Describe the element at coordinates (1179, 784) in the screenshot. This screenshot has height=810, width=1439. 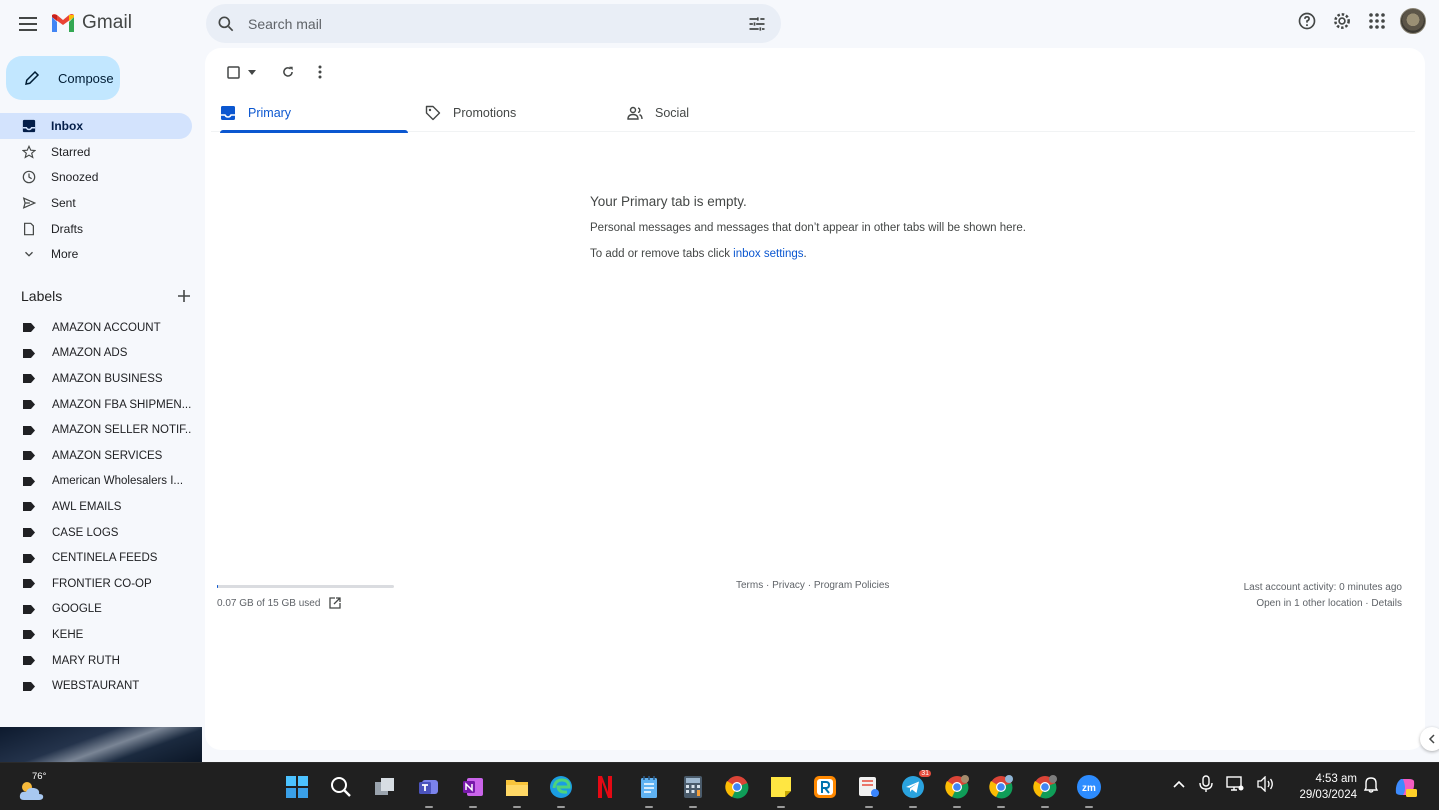
I see `show-hidden-icons-icon` at that location.